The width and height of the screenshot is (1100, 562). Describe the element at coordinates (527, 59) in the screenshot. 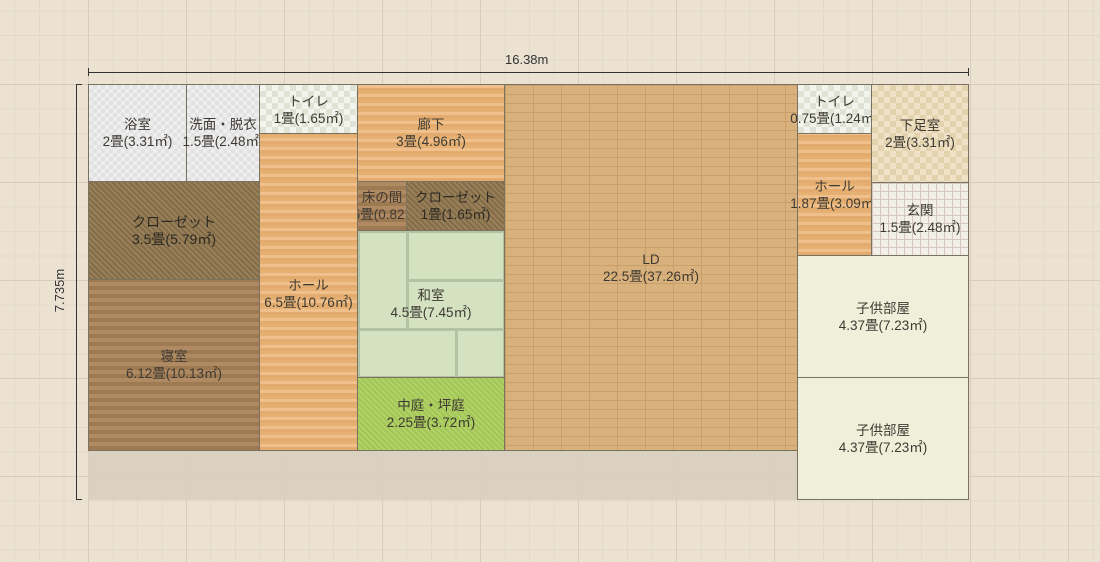

I see `width-dimension-label: 16.38m` at that location.